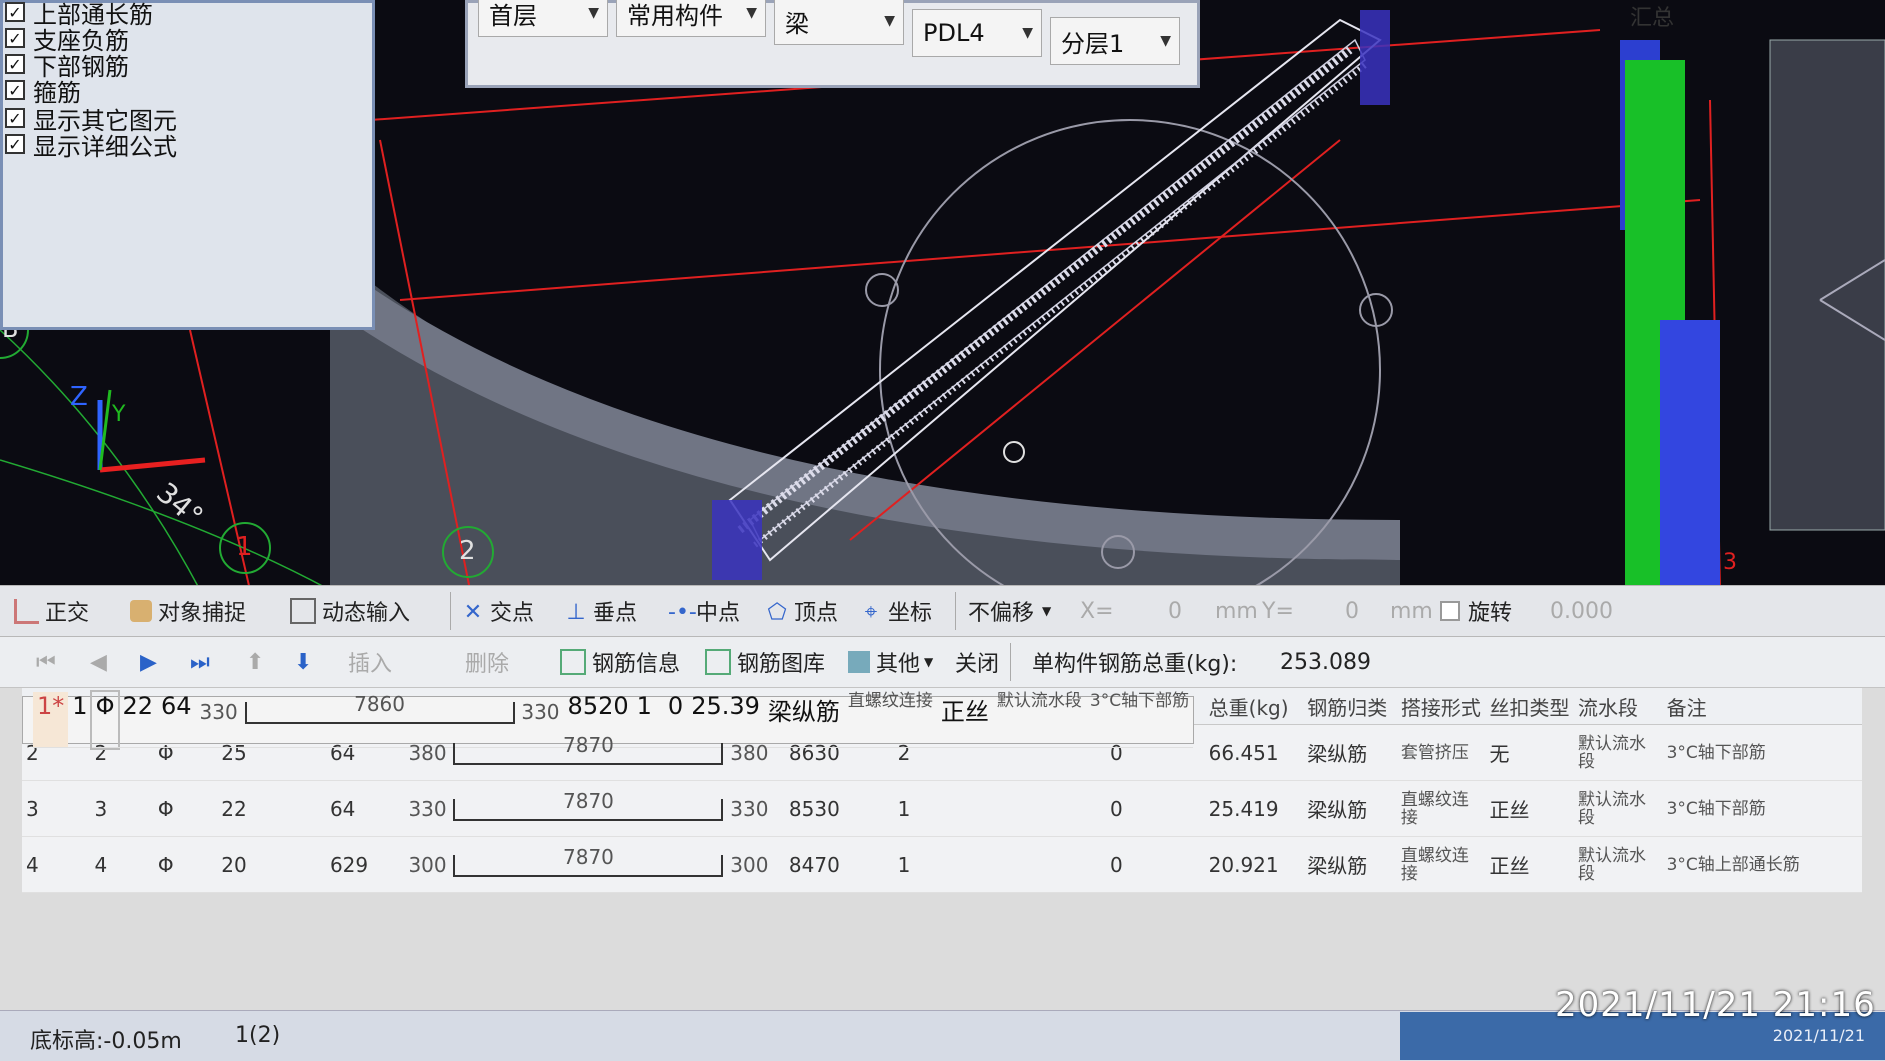  Describe the element at coordinates (1690, 15) in the screenshot. I see `summary-button: 汇总` at that location.